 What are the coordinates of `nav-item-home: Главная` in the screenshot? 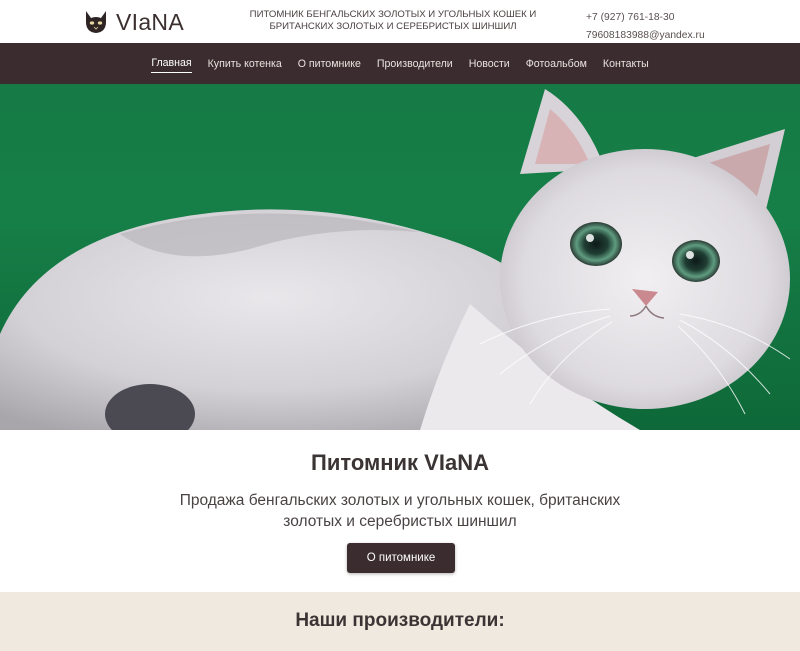 It's located at (171, 63).